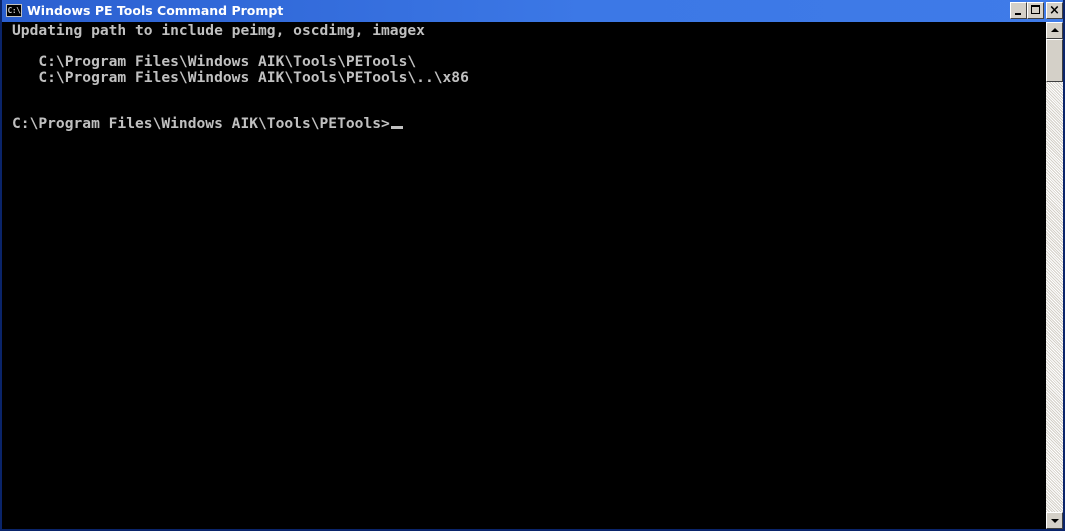 This screenshot has width=1065, height=531. I want to click on scroll-up-arrow-icon, so click(1055, 30).